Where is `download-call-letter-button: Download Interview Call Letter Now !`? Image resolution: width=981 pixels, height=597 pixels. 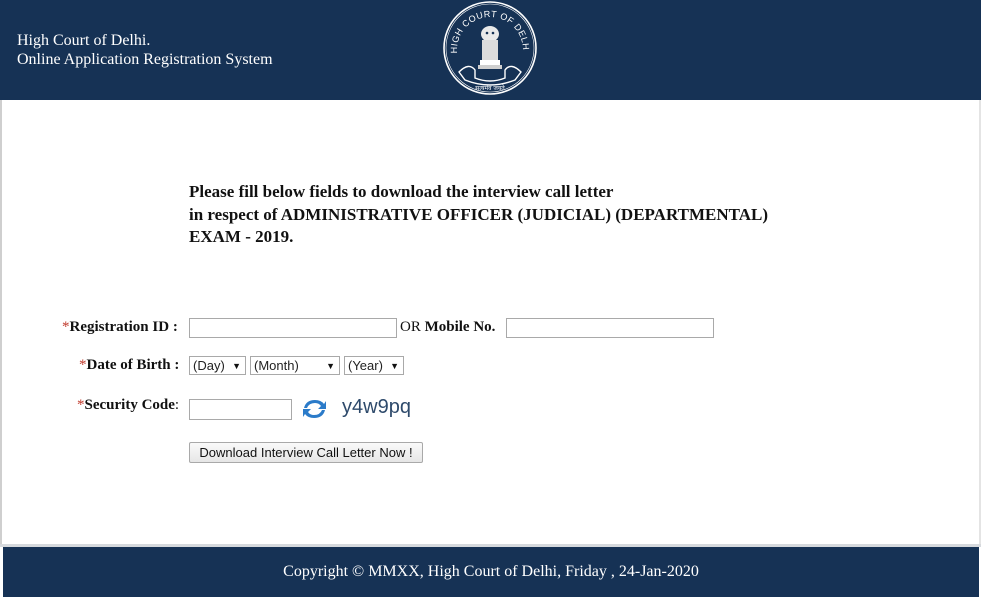 download-call-letter-button: Download Interview Call Letter Now ! is located at coordinates (306, 452).